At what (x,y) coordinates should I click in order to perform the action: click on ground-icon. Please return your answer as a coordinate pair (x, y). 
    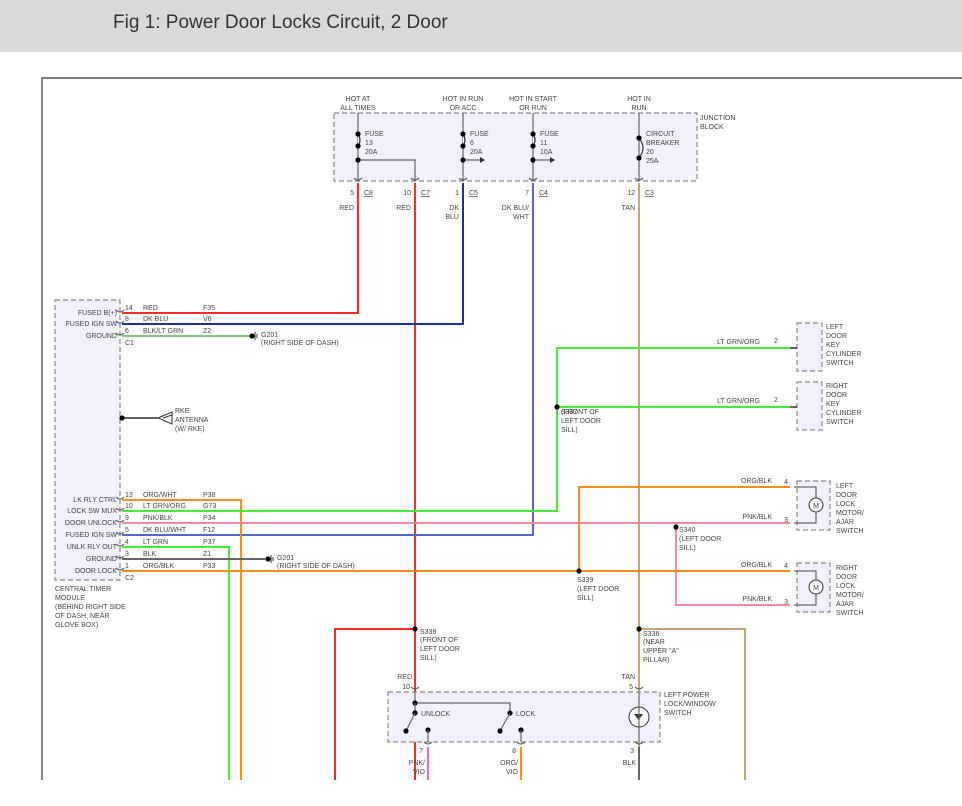
    Looking at the image, I should click on (256, 336).